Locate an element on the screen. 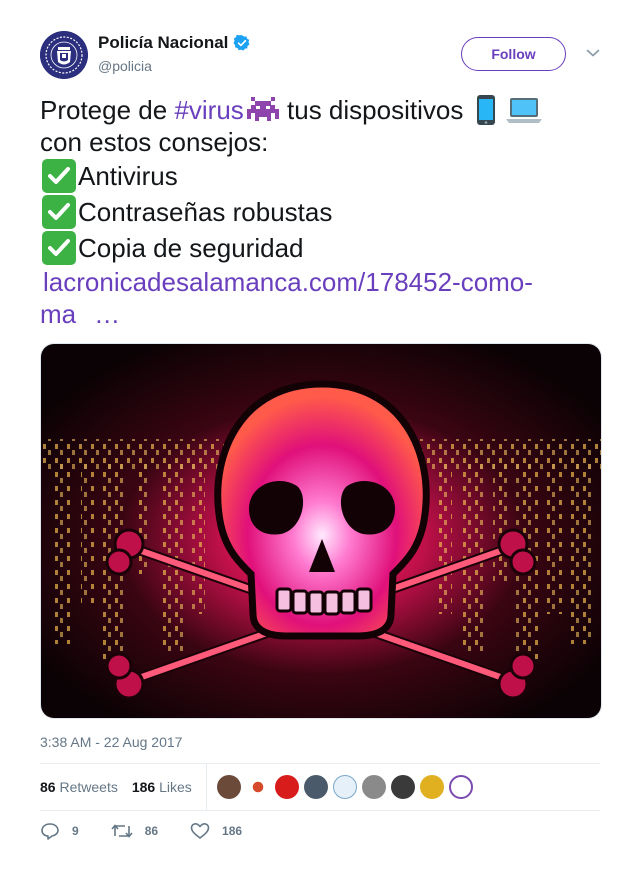  hashtag-link: #virus is located at coordinates (208, 110).